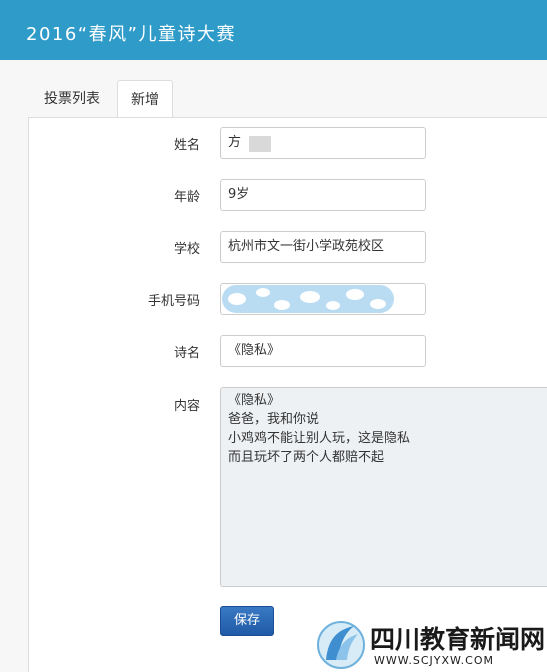  Describe the element at coordinates (254, 350) in the screenshot. I see `poem-title-value: 《隐私》` at that location.